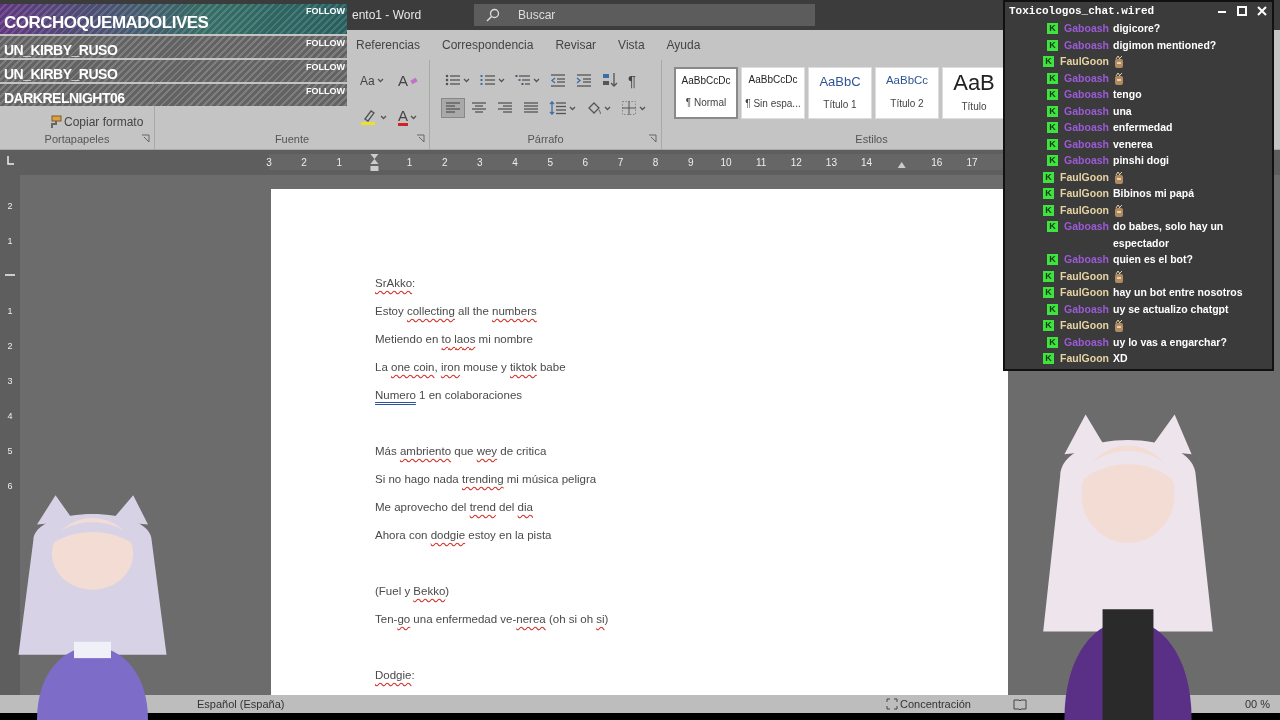  Describe the element at coordinates (655, 163) in the screenshot. I see `ruler-number: 8` at that location.